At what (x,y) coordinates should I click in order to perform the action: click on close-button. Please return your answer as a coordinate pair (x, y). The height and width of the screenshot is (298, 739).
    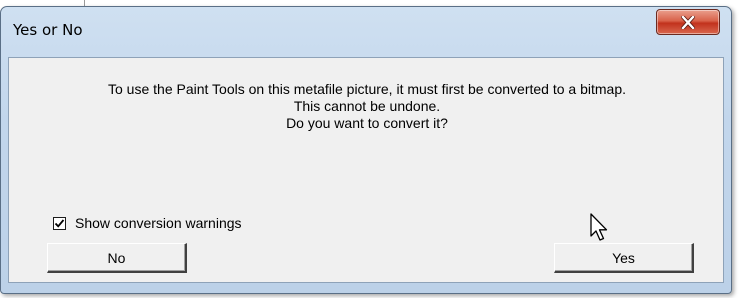
    Looking at the image, I should click on (688, 22).